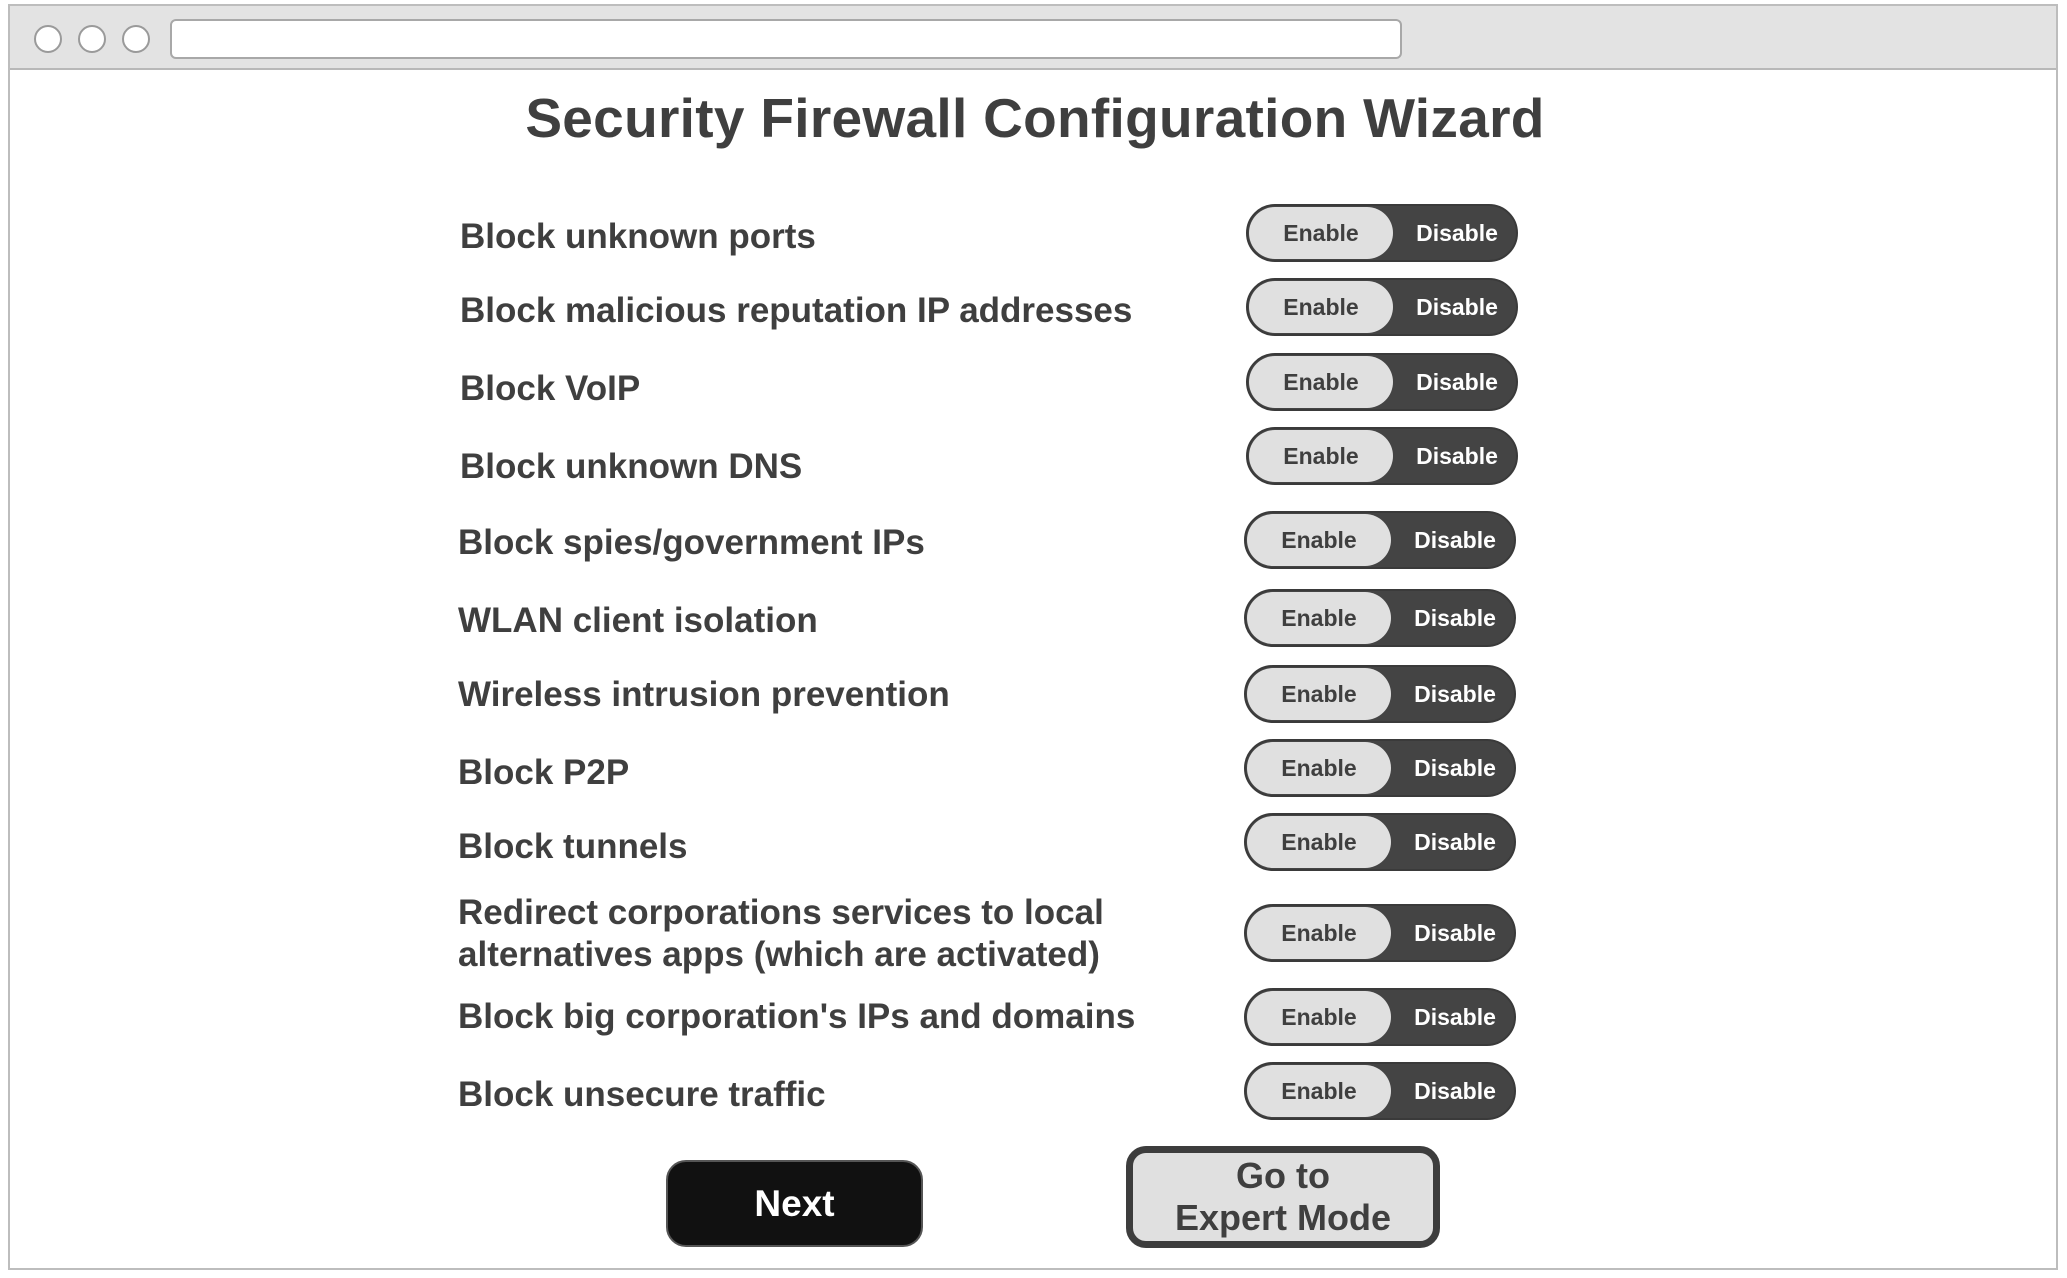 The height and width of the screenshot is (1278, 2067). Describe the element at coordinates (48, 39) in the screenshot. I see `window-close-icon` at that location.